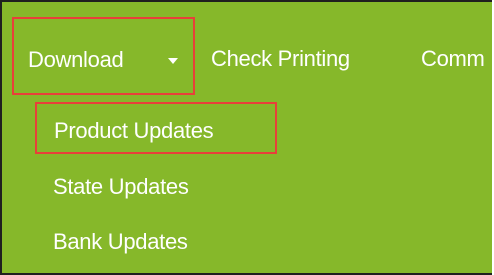 The height and width of the screenshot is (275, 494). What do you see at coordinates (76, 59) in the screenshot?
I see `nav-download-label: Download` at bounding box center [76, 59].